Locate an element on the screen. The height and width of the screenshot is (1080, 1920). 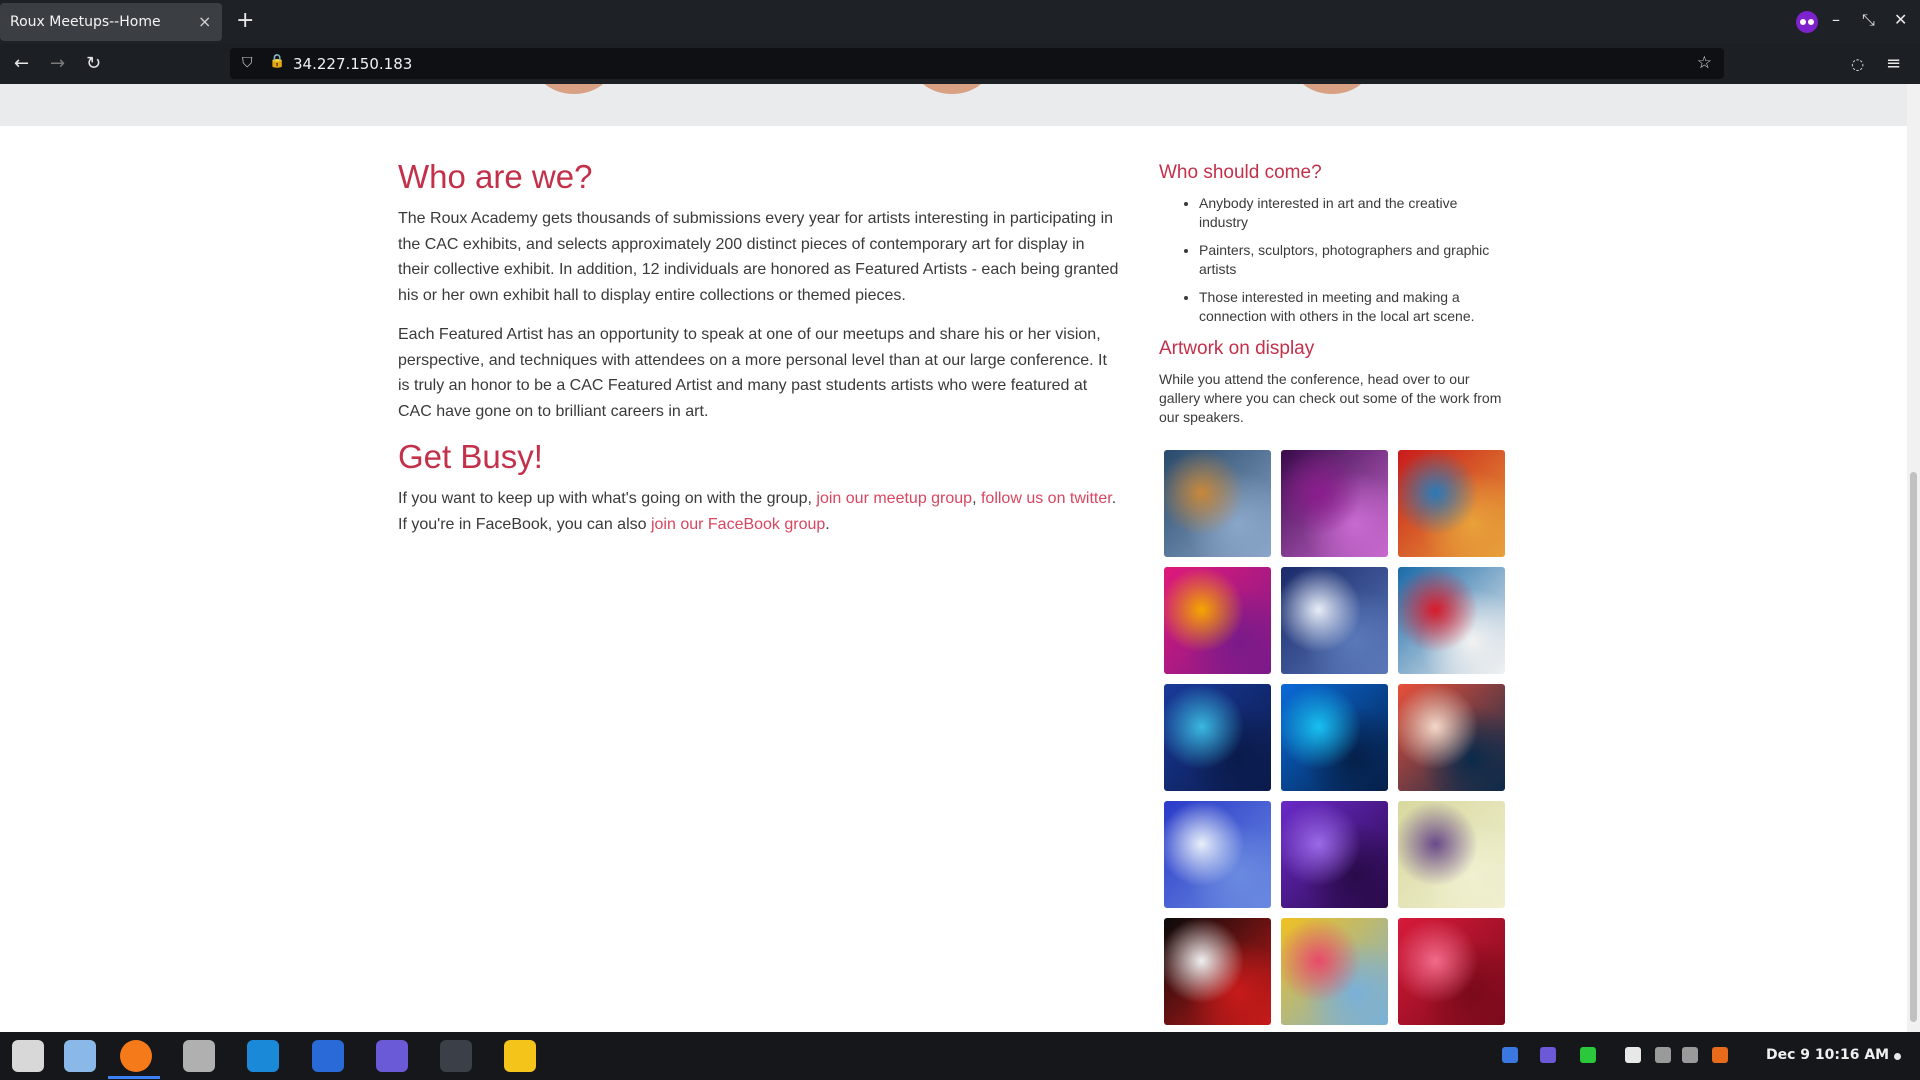
clock: Dec 9 10:16 AM is located at coordinates (1827, 1055).